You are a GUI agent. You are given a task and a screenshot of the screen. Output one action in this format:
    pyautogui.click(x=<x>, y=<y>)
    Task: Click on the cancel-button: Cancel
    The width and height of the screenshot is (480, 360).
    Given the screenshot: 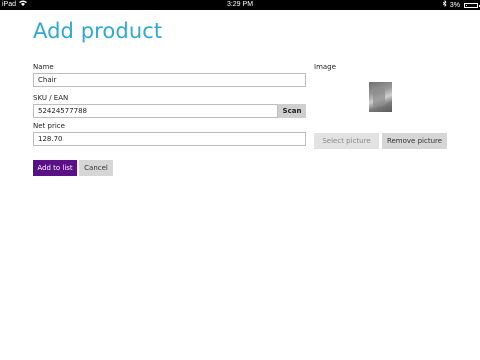 What is the action you would take?
    pyautogui.click(x=96, y=168)
    